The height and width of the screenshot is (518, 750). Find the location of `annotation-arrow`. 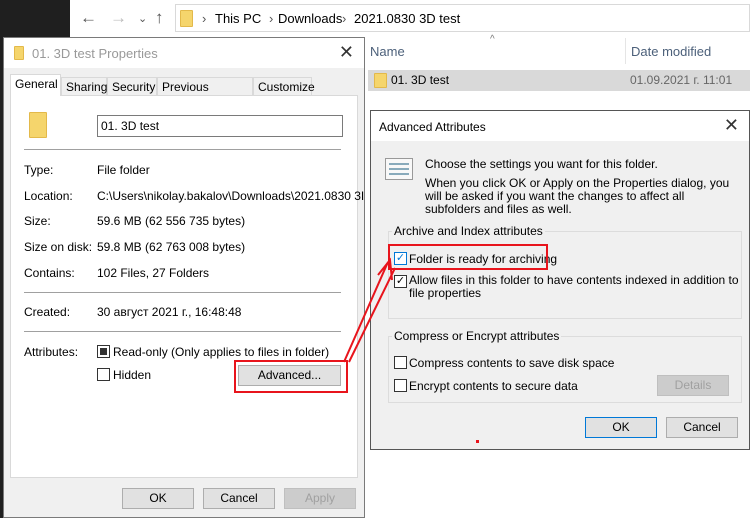

annotation-arrow is located at coordinates (411, 350).